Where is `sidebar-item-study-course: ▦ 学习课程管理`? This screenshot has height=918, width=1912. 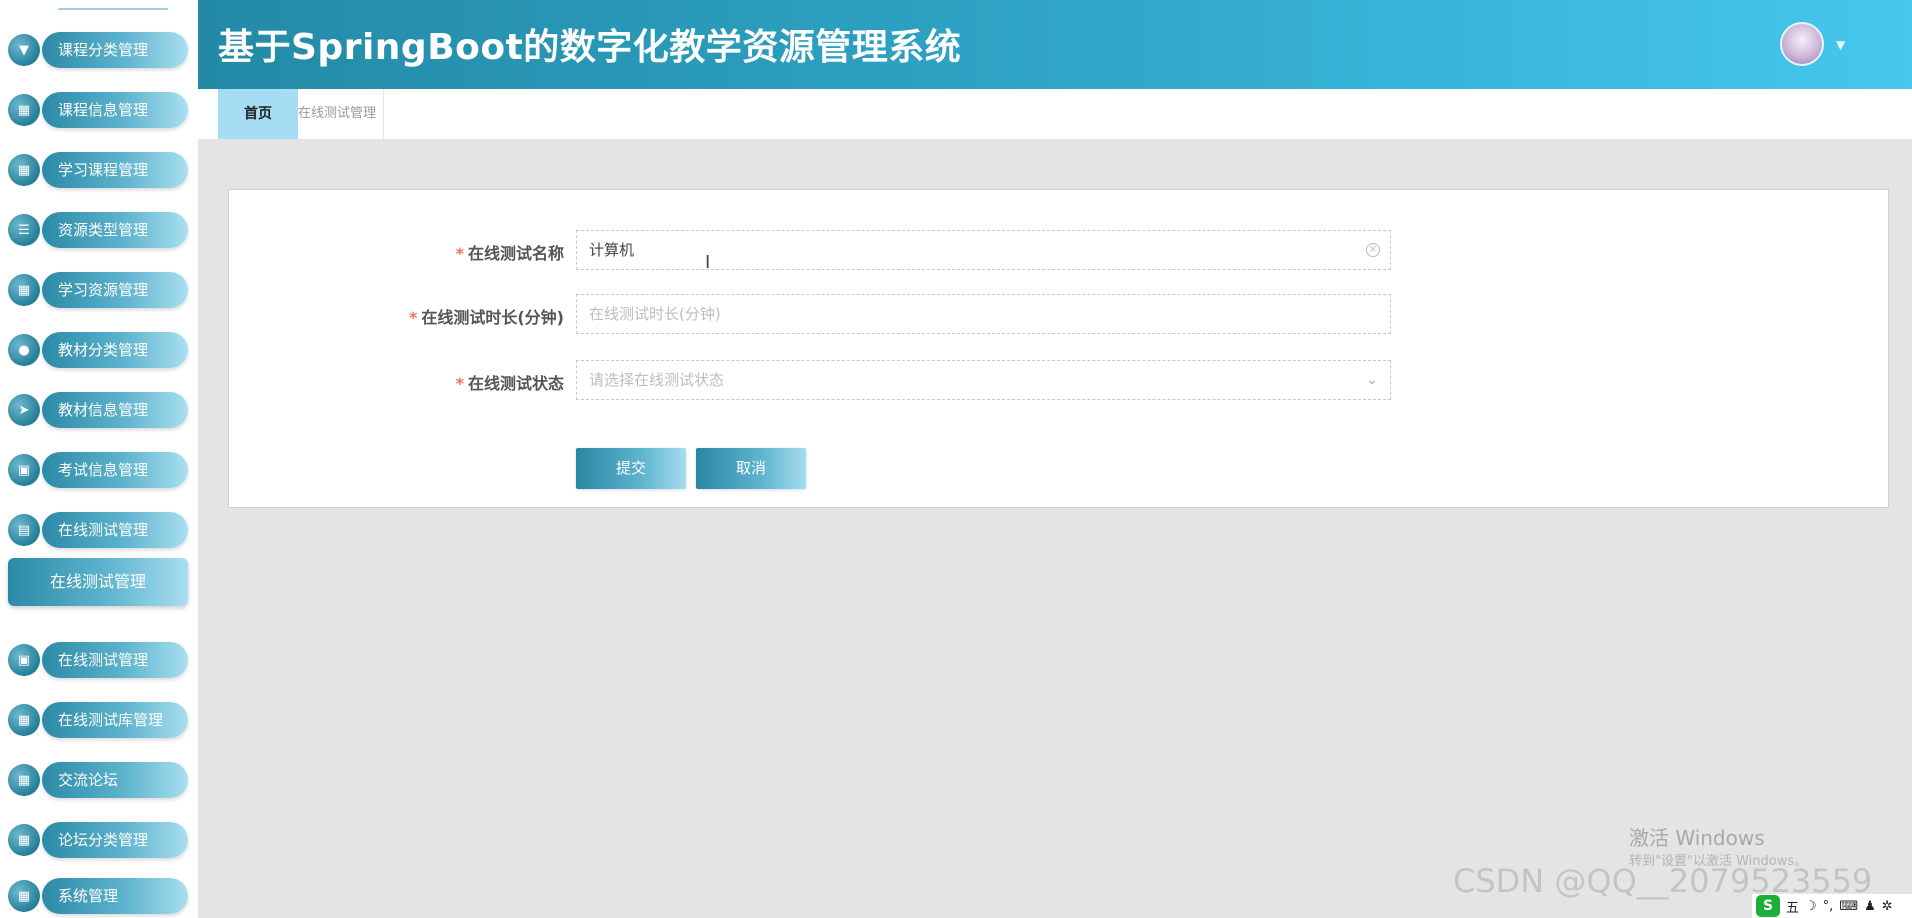 sidebar-item-study-course: ▦ 学习课程管理 is located at coordinates (98, 170).